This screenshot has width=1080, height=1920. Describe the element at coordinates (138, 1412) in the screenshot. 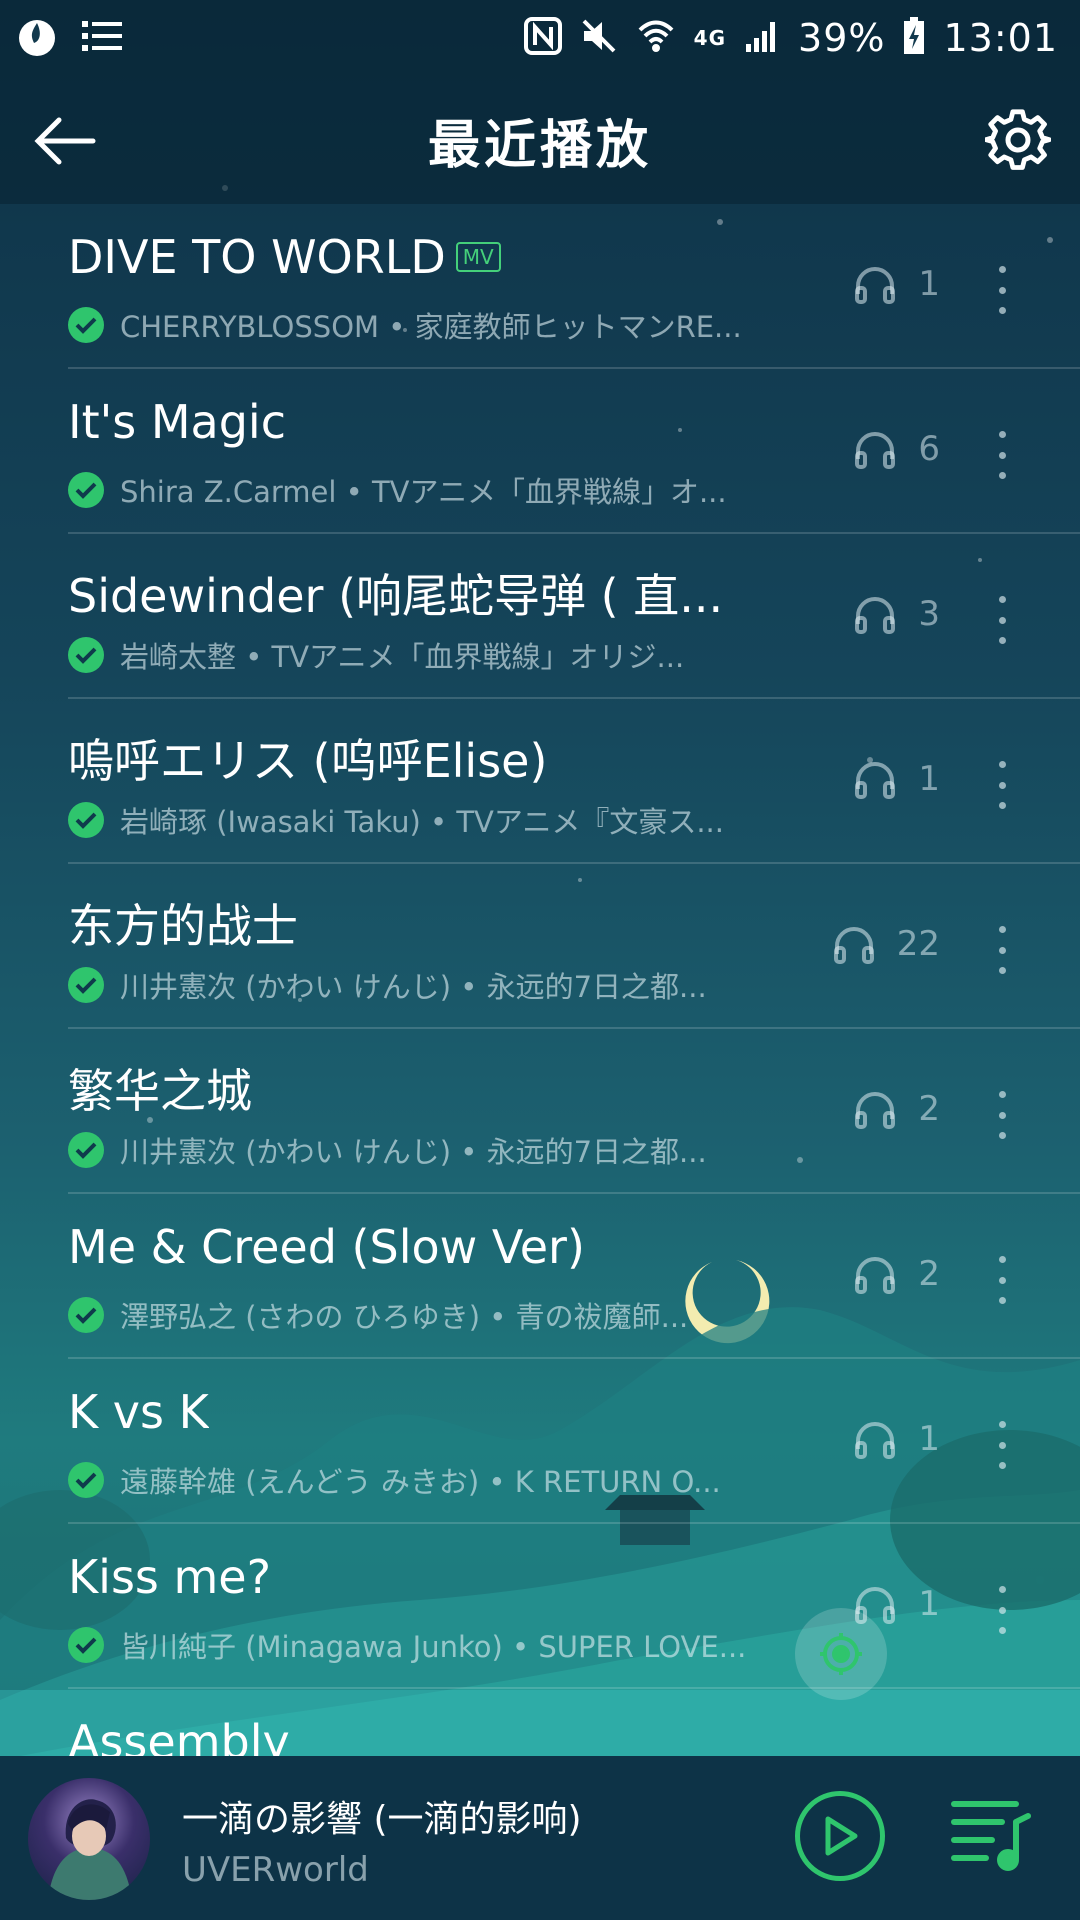

I see `song-title: K vs K` at that location.